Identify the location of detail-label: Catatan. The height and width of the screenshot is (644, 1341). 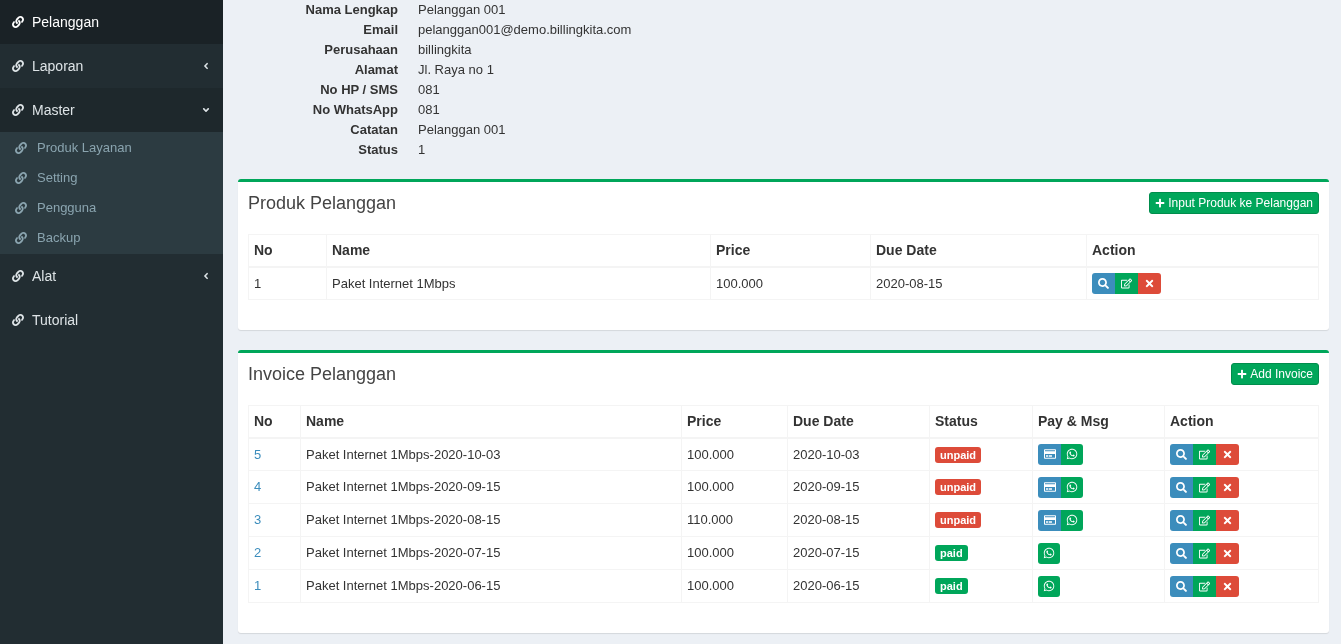
(373, 130).